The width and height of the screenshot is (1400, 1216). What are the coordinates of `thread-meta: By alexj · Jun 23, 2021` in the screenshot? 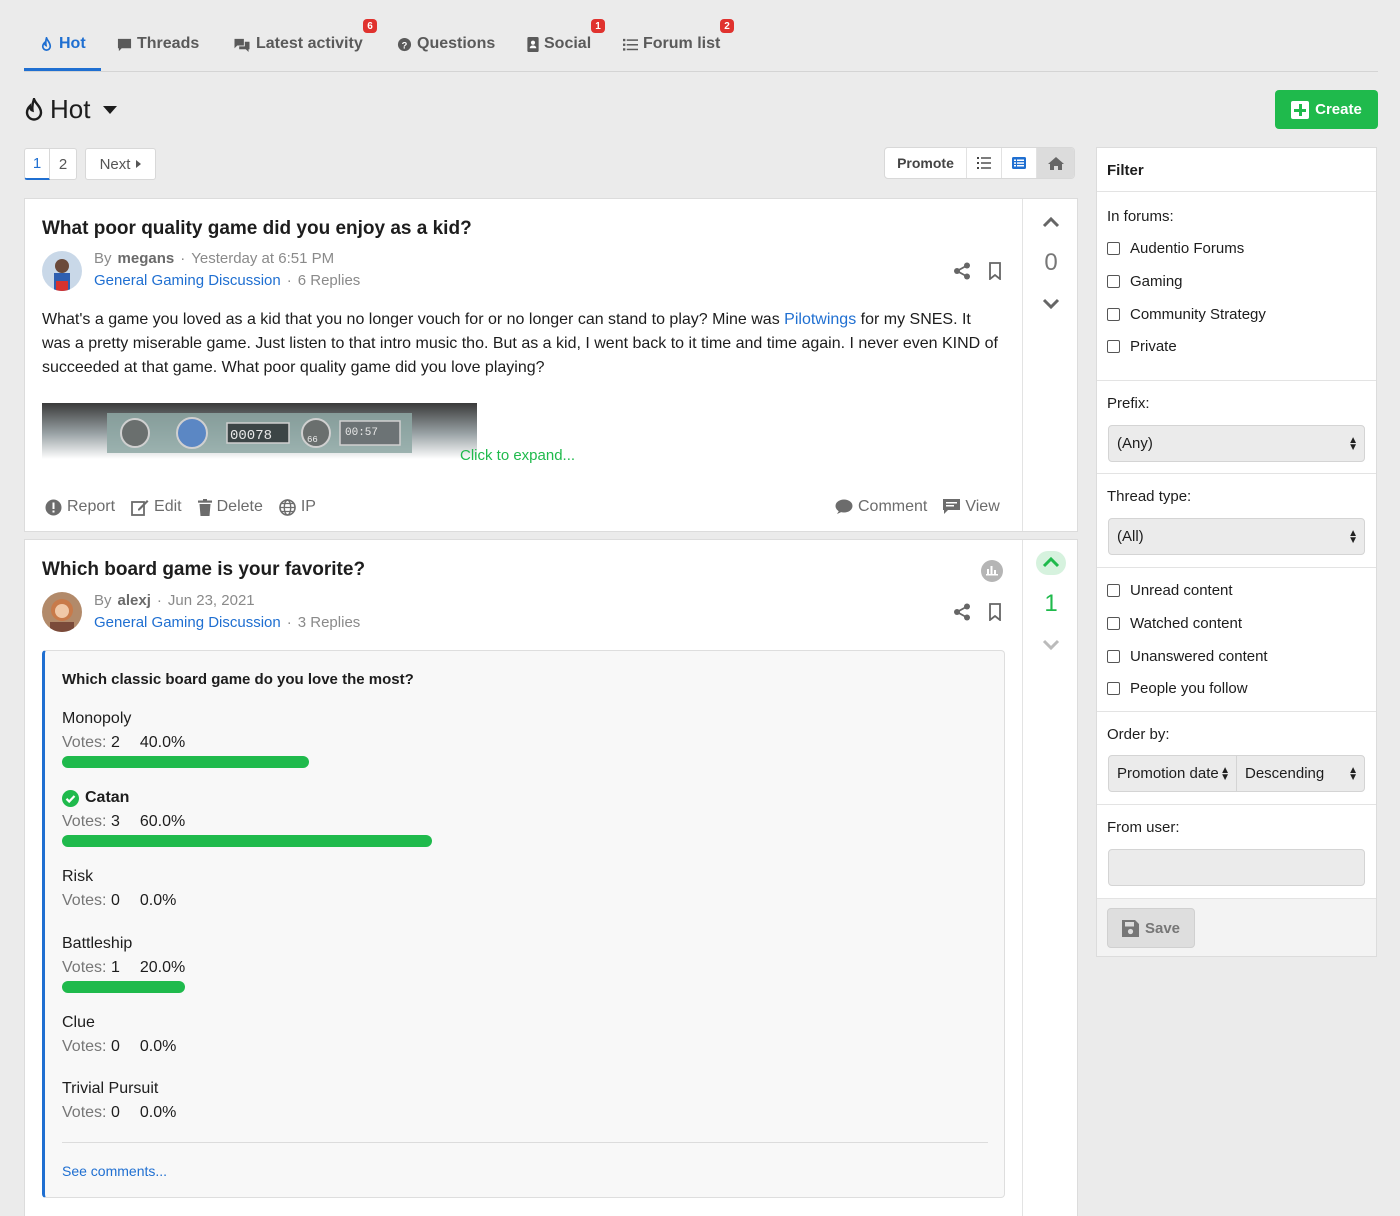 It's located at (174, 600).